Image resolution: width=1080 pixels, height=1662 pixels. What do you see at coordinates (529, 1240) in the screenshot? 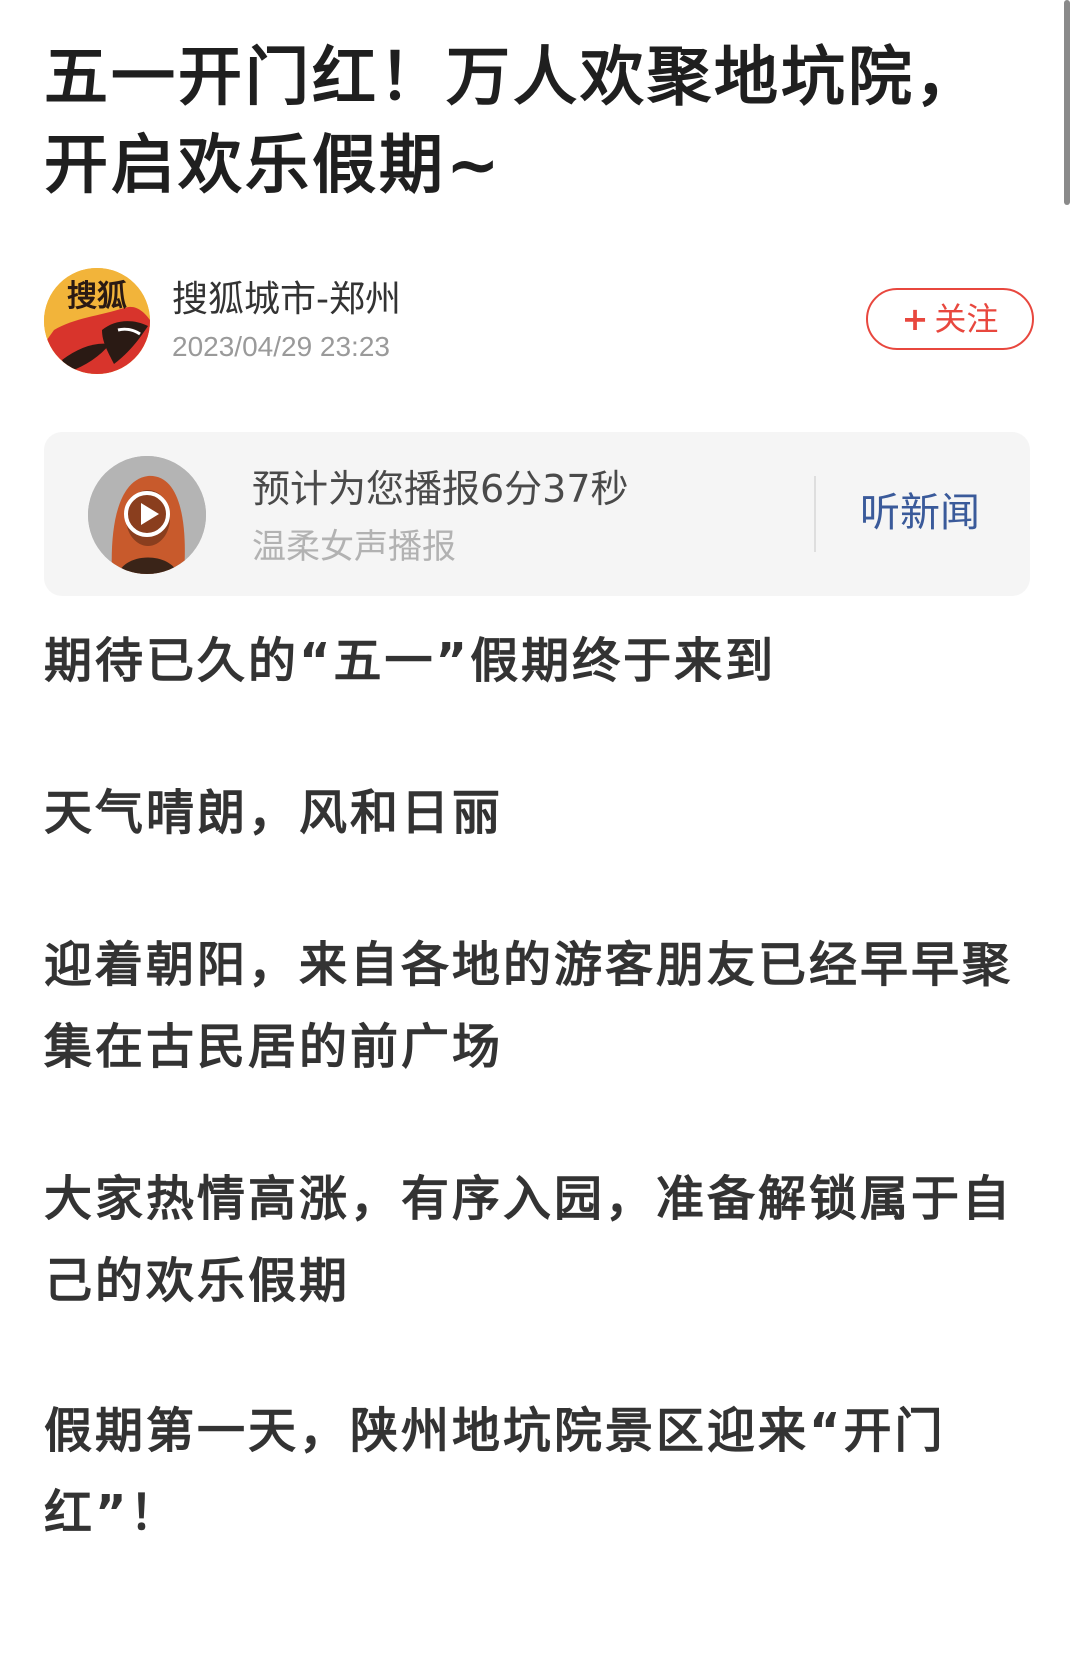
I see `paragraph: 大家热情高涨，有序入园，准备解锁属于自己的欢乐假期` at bounding box center [529, 1240].